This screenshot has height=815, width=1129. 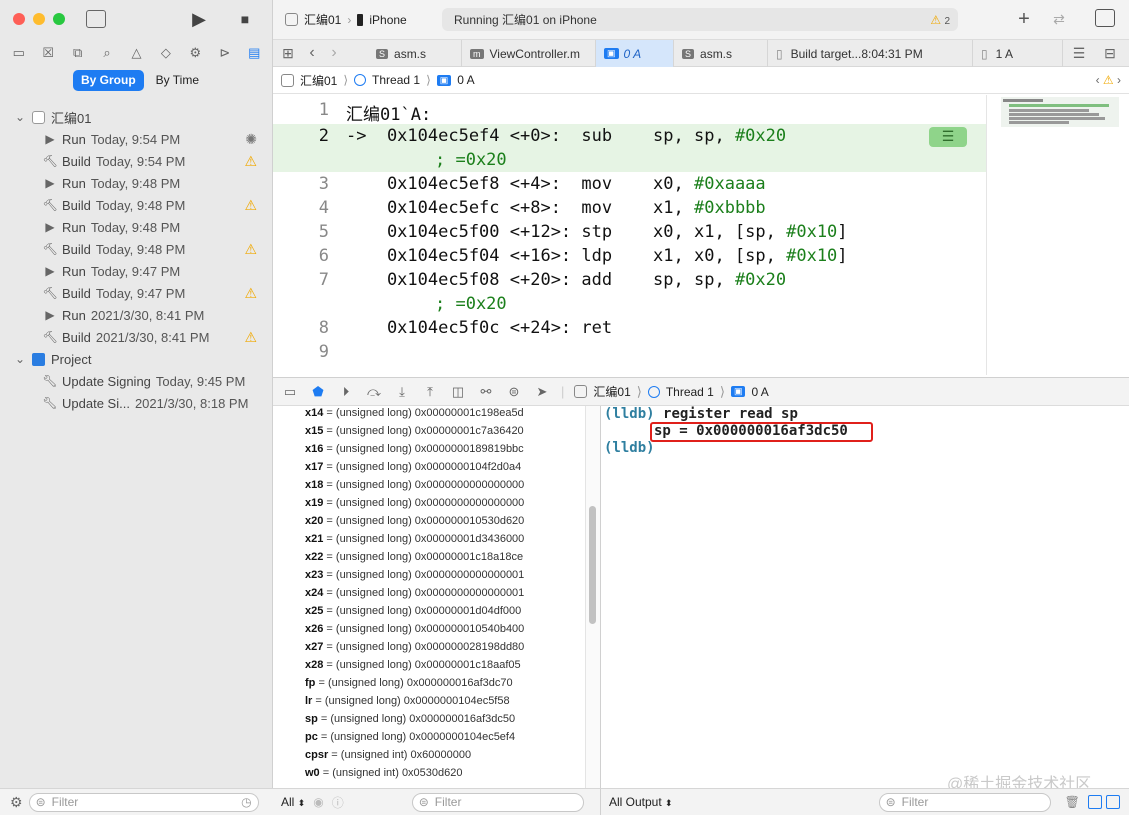 What do you see at coordinates (1018, 53) in the screenshot?
I see `tab-1a: ▯ 1 A` at bounding box center [1018, 53].